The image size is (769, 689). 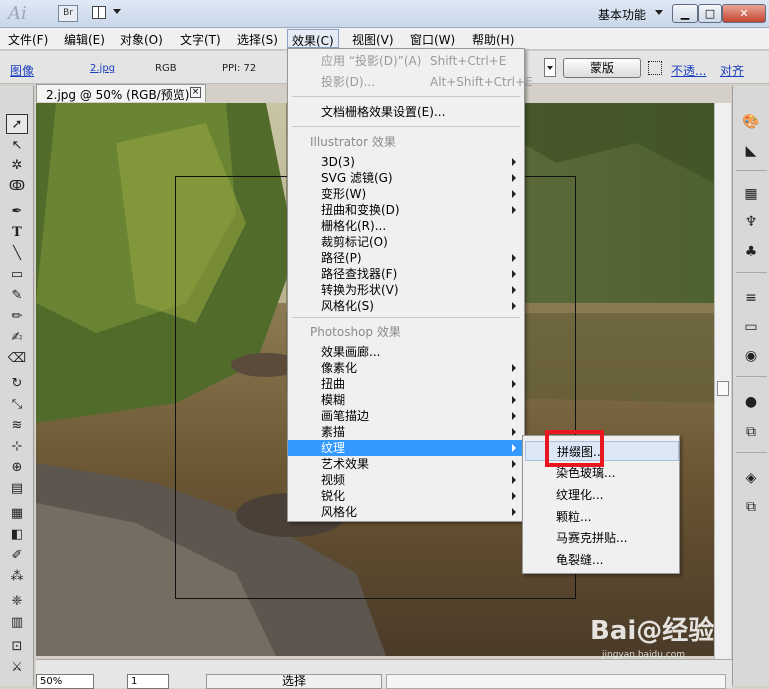 I want to click on stroke-panel-icon: ≡, so click(x=751, y=298).